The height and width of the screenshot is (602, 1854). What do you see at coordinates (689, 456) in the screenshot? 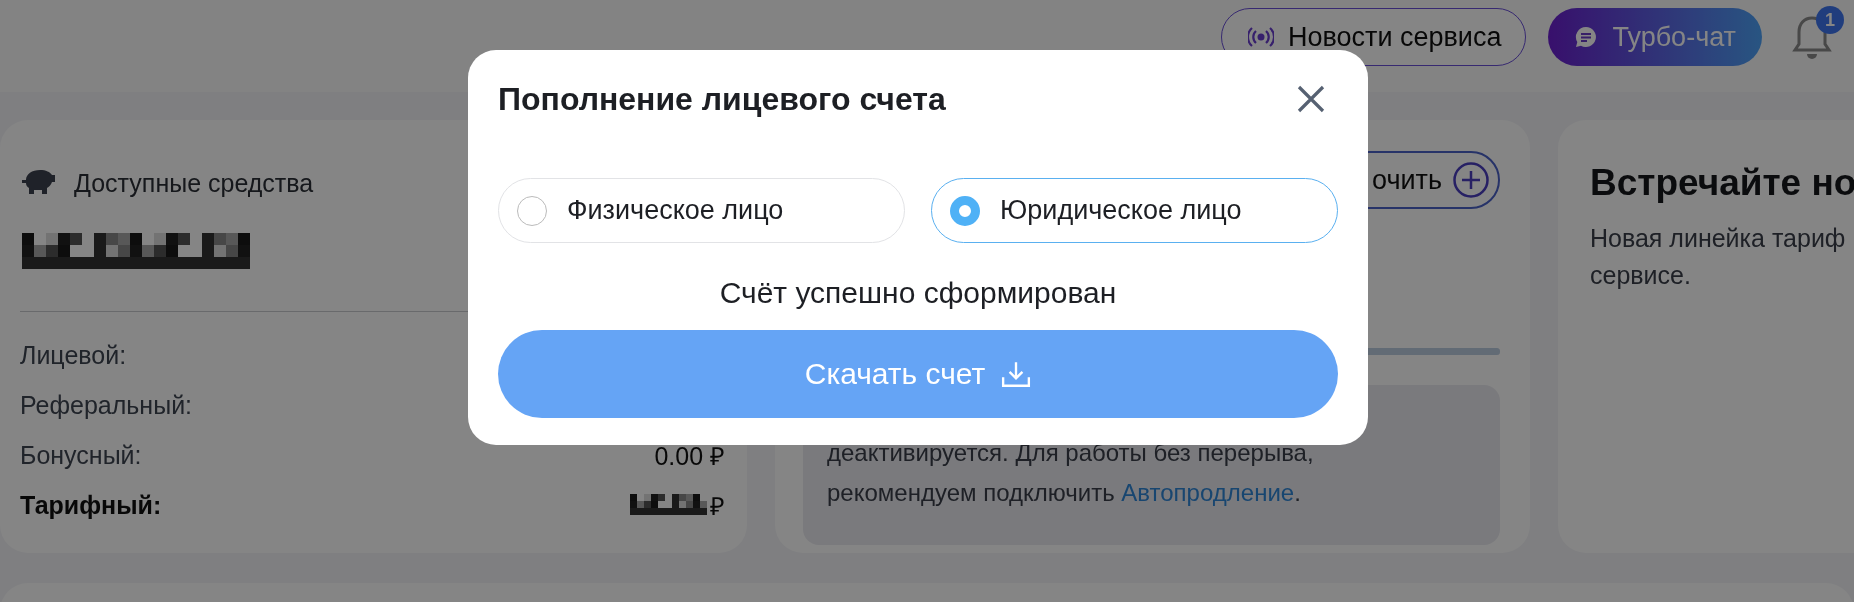
I see `balance-value: 0.00 ₽` at bounding box center [689, 456].